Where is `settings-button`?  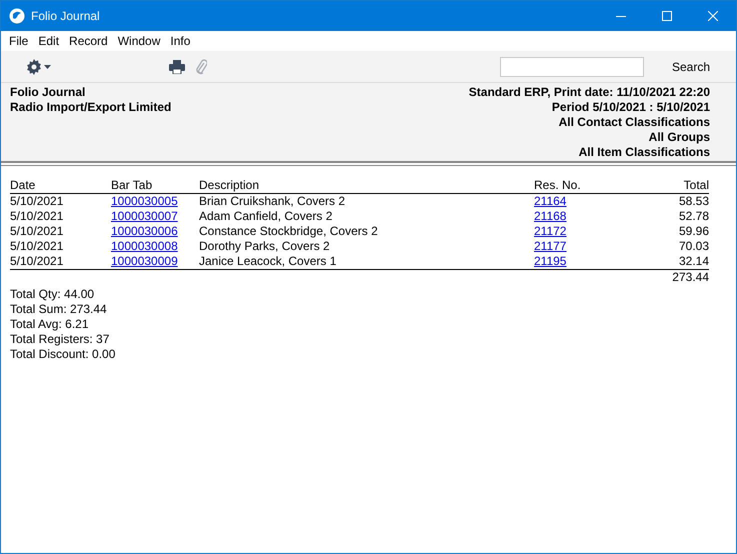
settings-button is located at coordinates (38, 66).